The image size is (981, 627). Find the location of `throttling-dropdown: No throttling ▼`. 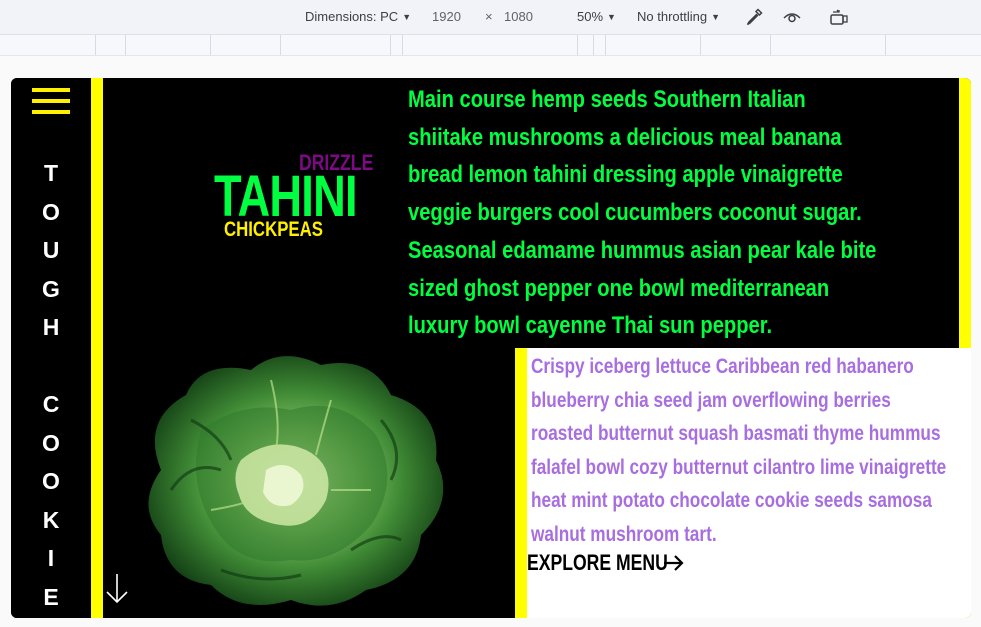

throttling-dropdown: No throttling ▼ is located at coordinates (678, 17).